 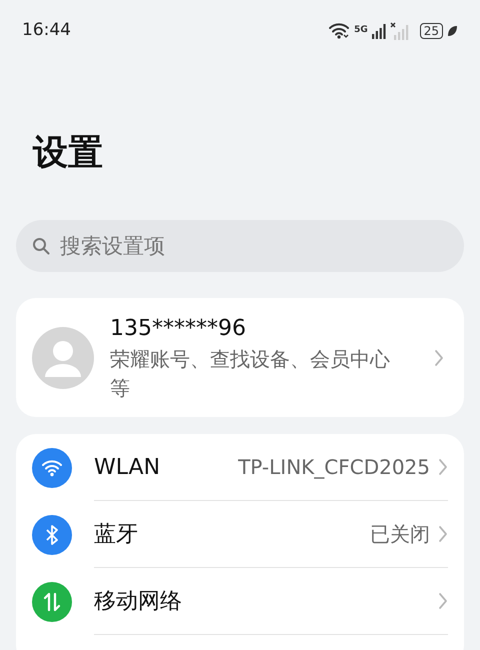 I want to click on setting-label: 移动网络, so click(x=138, y=602).